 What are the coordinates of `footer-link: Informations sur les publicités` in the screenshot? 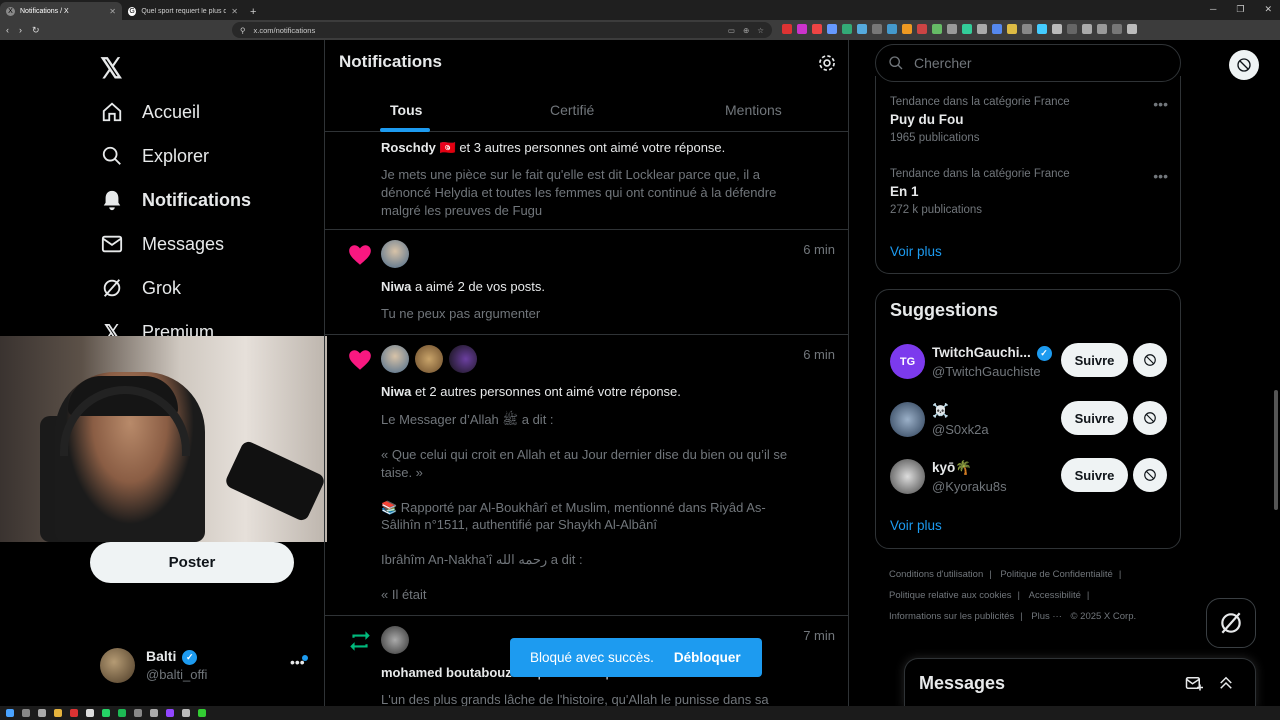 It's located at (951, 616).